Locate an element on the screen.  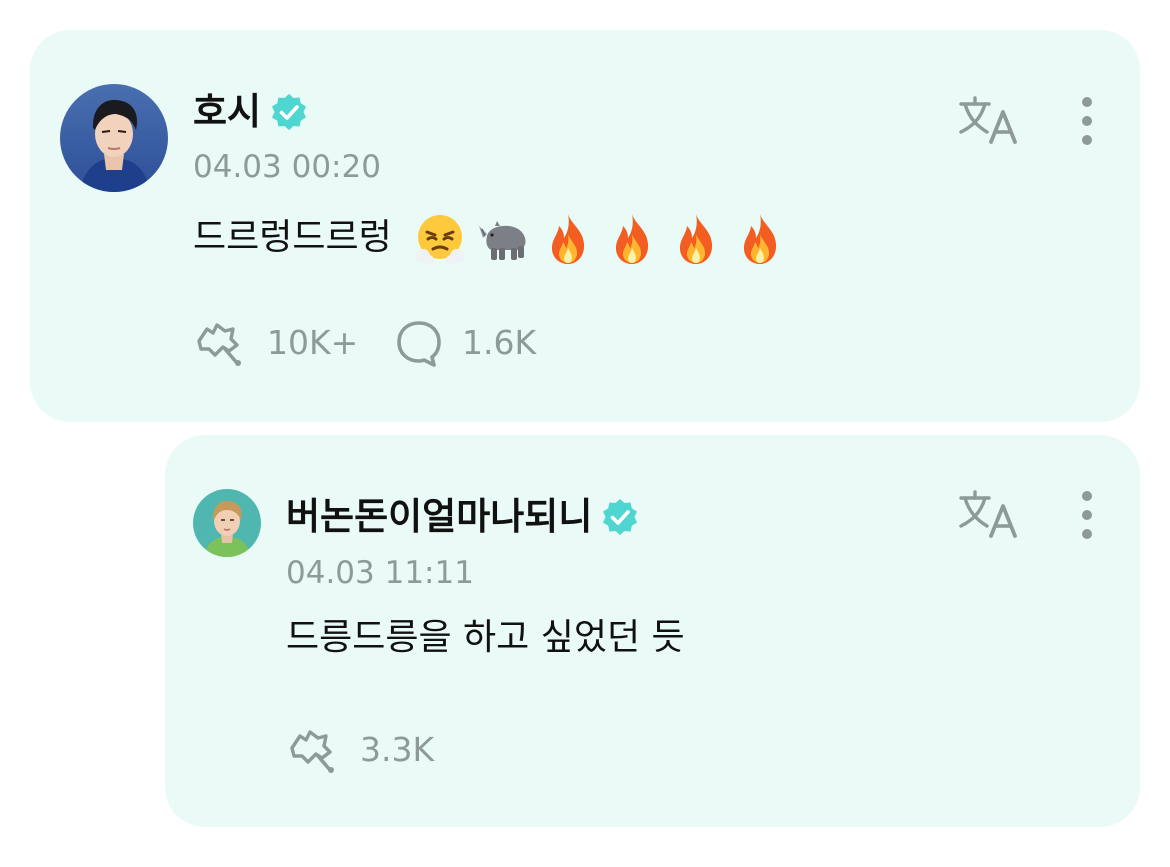
reply-cheer-count: 3.3K is located at coordinates (397, 749).